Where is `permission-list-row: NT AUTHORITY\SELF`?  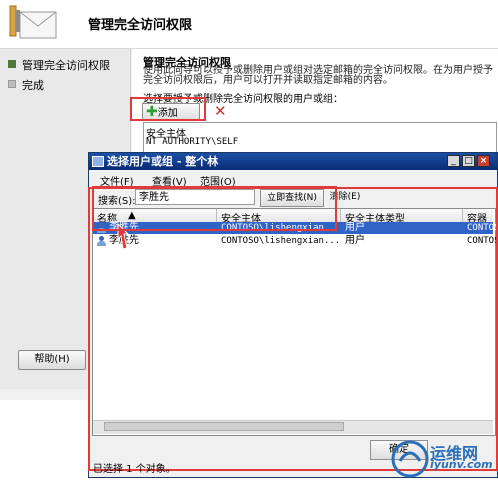
permission-list-row: NT AUTHORITY\SELF is located at coordinates (192, 142).